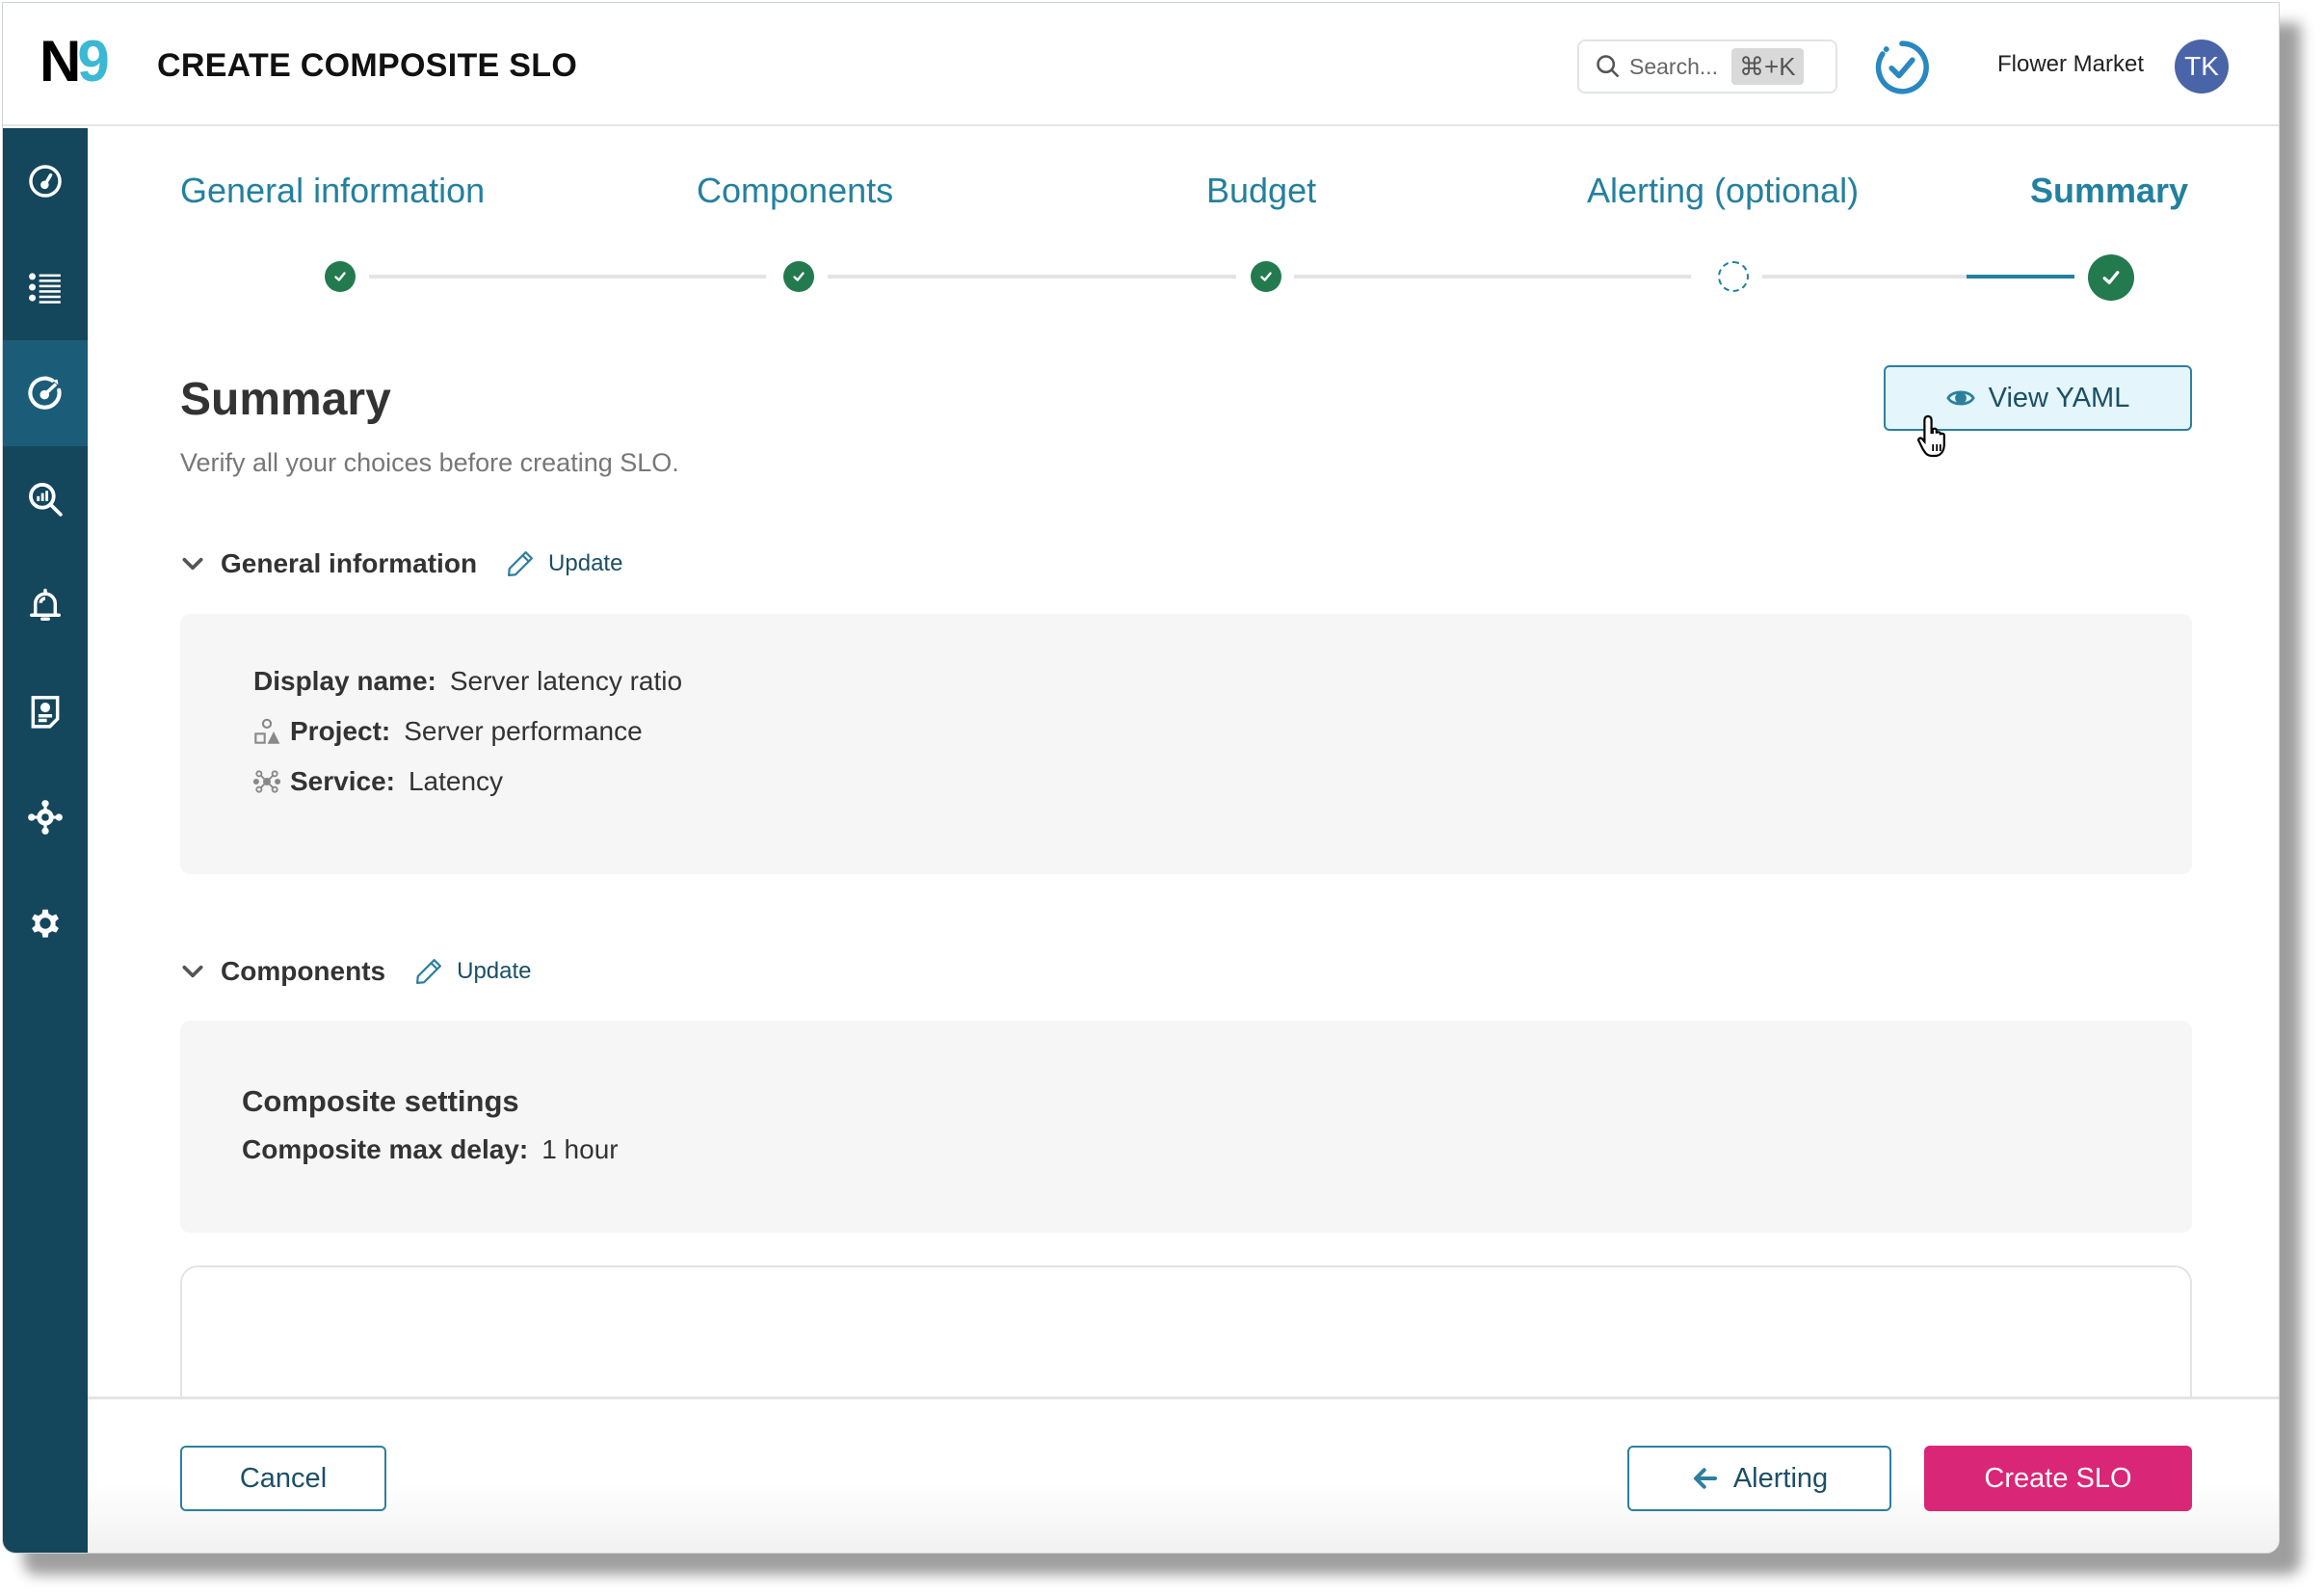 This screenshot has height=1596, width=2324. I want to click on composite-max-delay-field: Composite max delay: 1 hour, so click(431, 1149).